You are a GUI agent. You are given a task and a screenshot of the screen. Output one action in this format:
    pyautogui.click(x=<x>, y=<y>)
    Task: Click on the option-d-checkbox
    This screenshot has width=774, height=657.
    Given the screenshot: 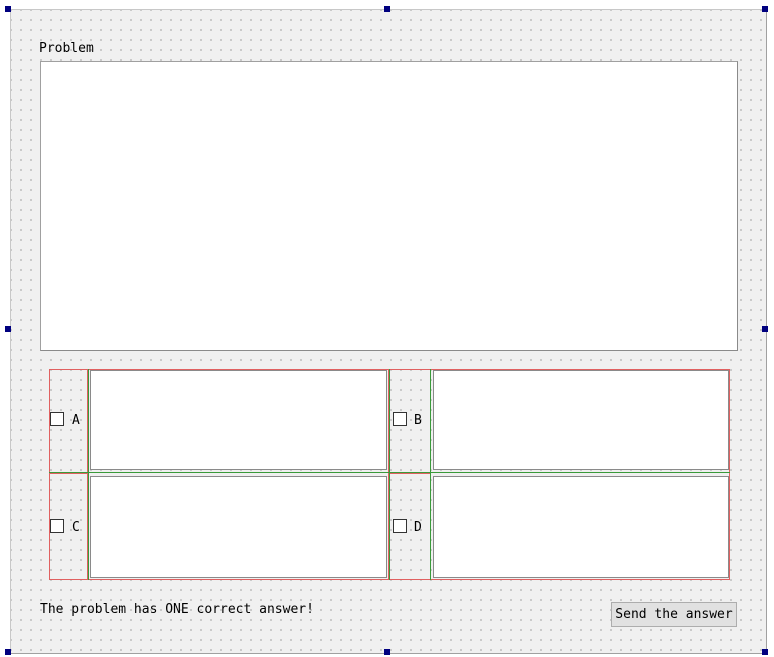 What is the action you would take?
    pyautogui.click(x=400, y=526)
    